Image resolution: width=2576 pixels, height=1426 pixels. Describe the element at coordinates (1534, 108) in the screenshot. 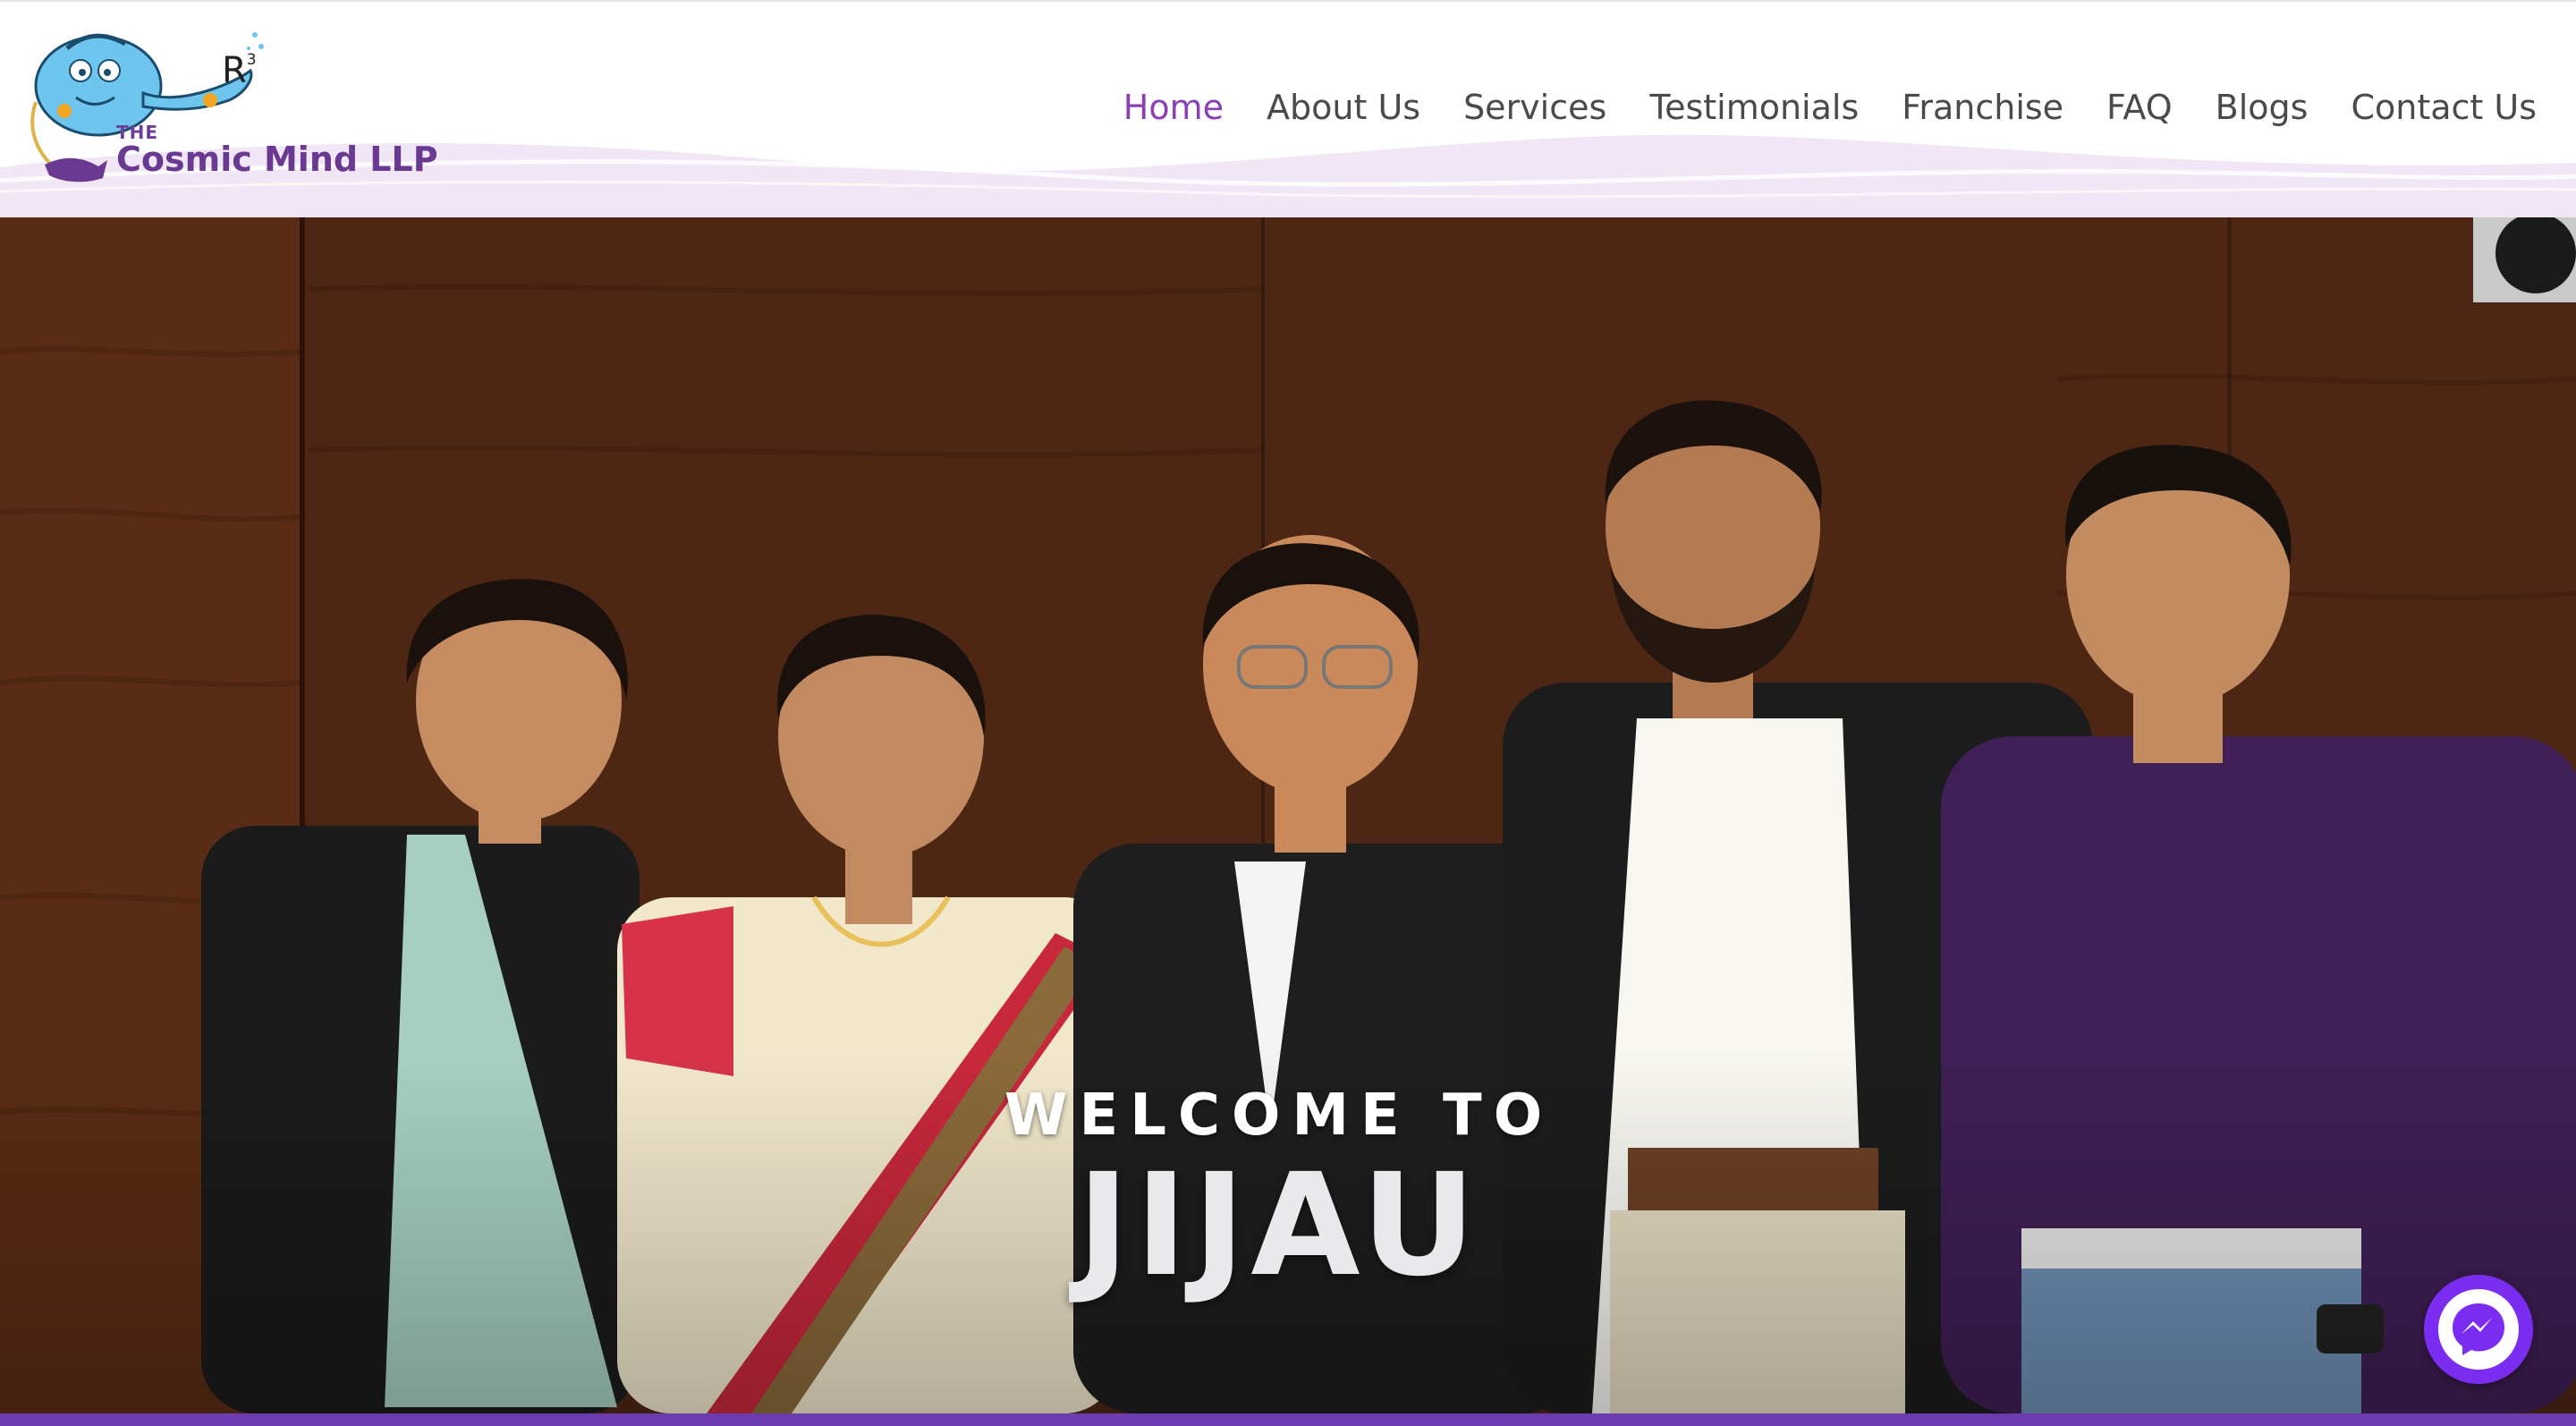

I see `nav-services: Services` at that location.